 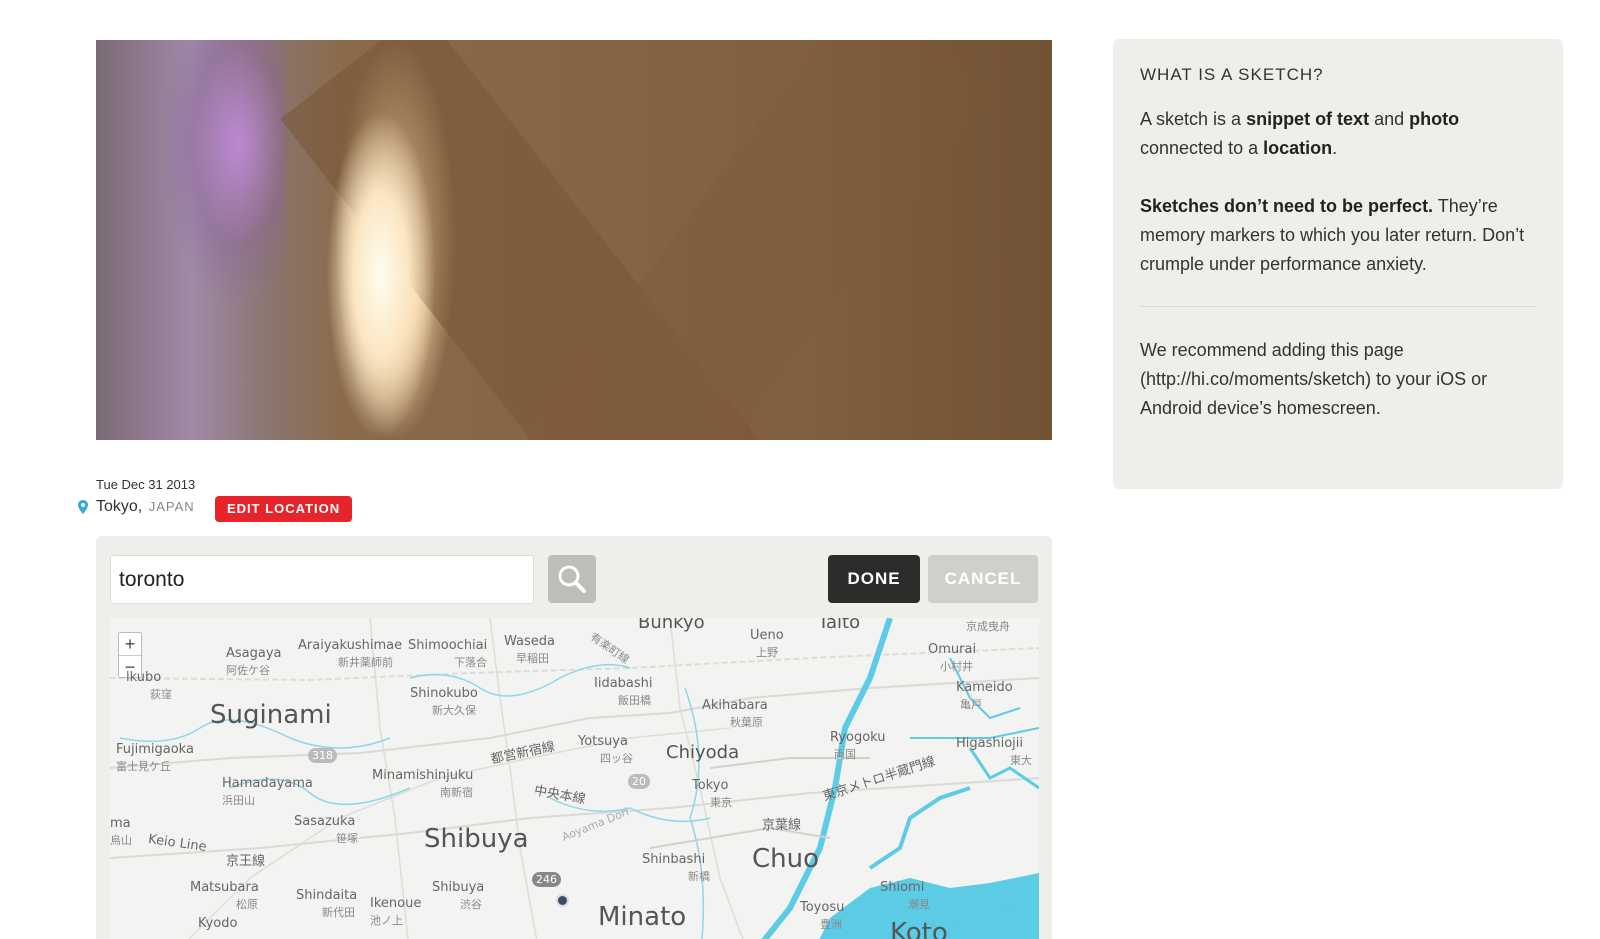 What do you see at coordinates (782, 825) in the screenshot?
I see `map-label: 京葉線` at bounding box center [782, 825].